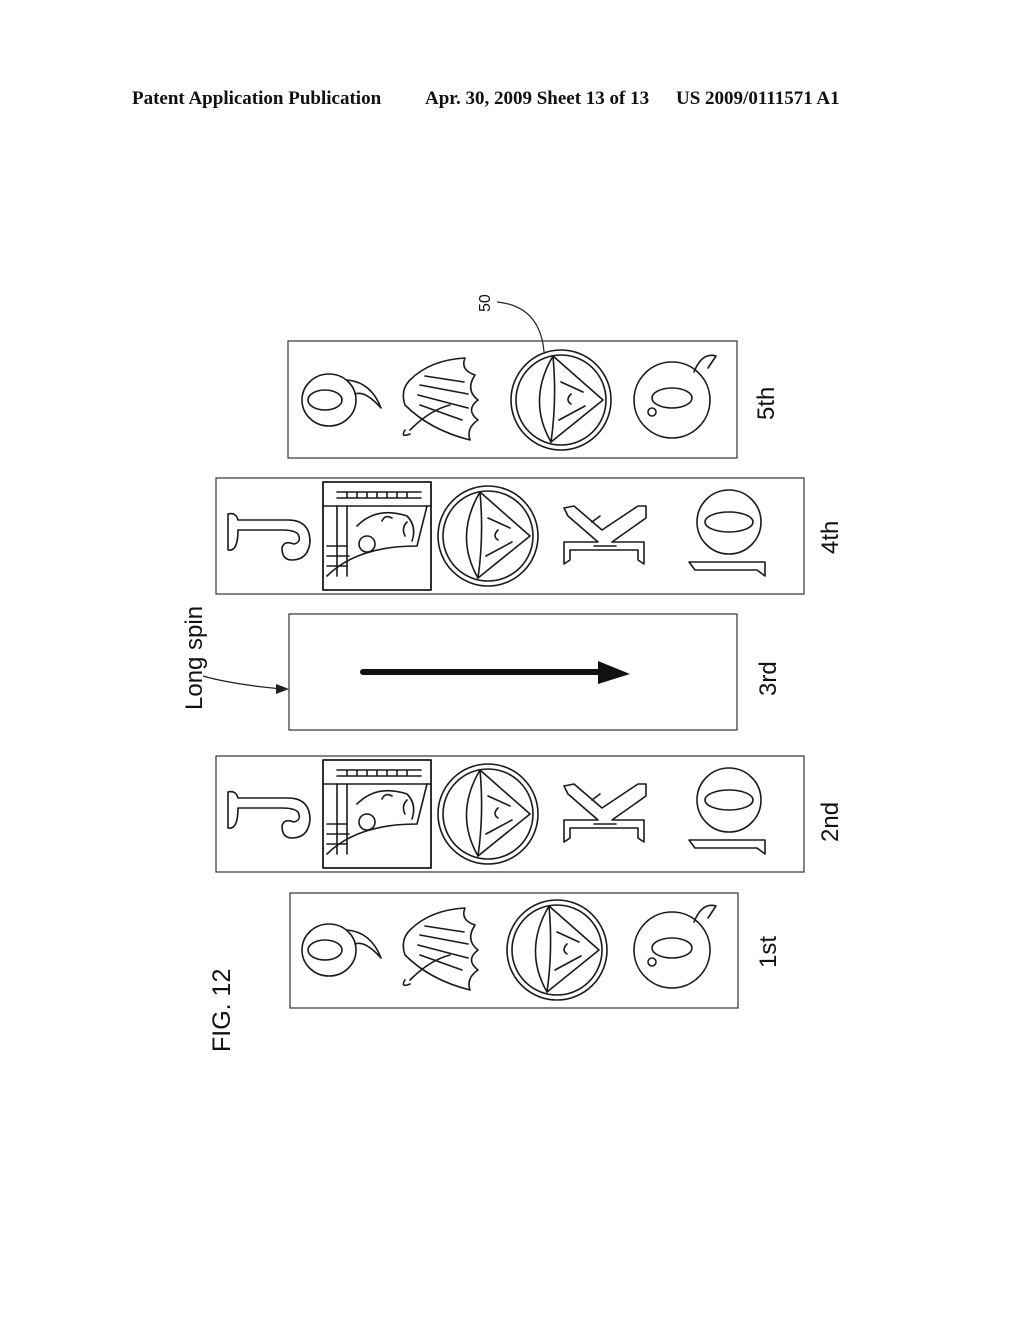  Describe the element at coordinates (514, 950) in the screenshot. I see `reel-1st-frame` at that location.